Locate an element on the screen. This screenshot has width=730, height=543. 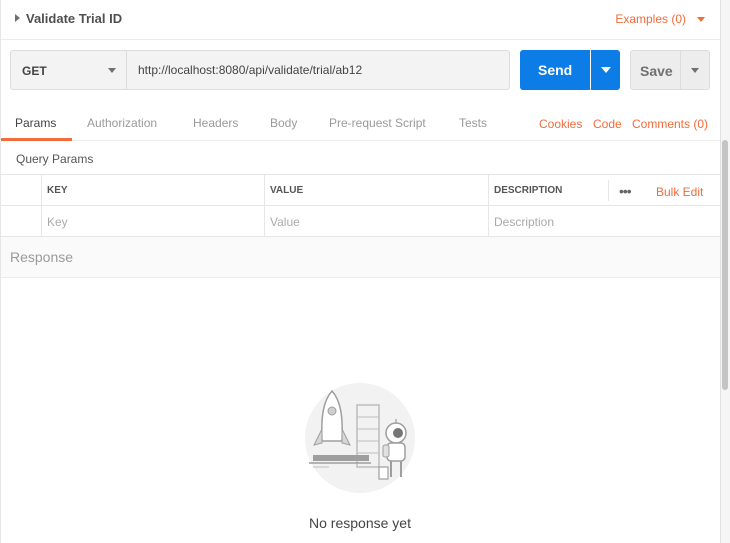
method-label: GET is located at coordinates (34, 71).